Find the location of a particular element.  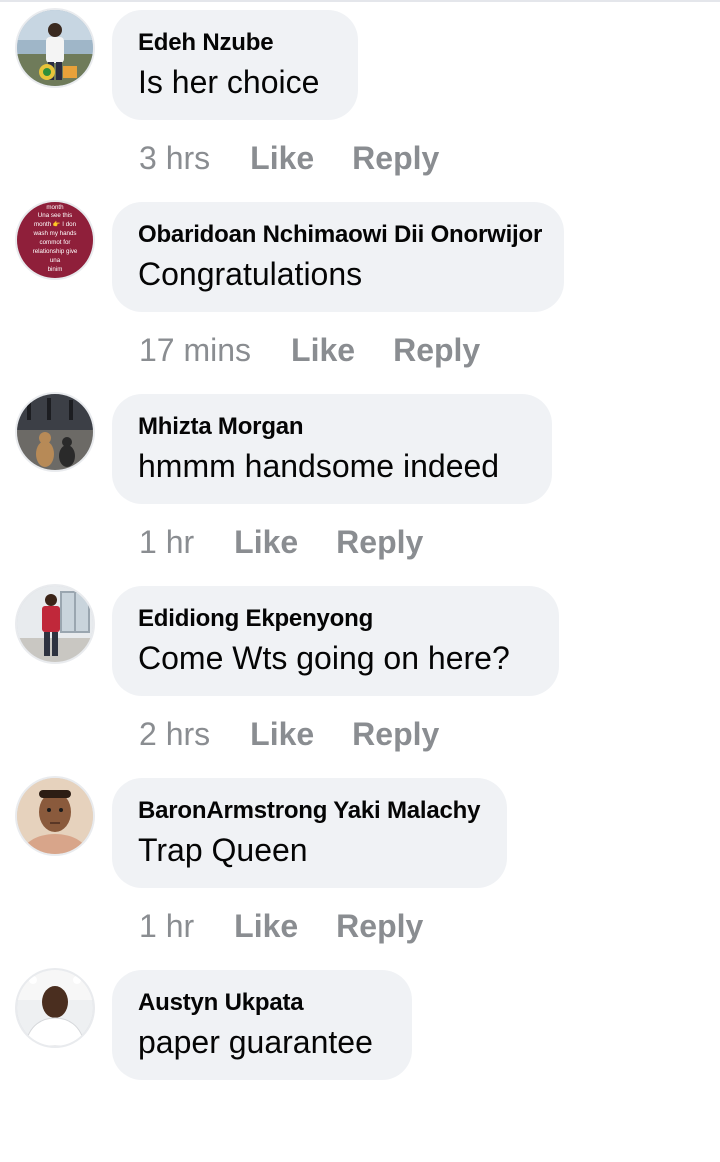

comment-timestamp: 17 mins is located at coordinates (195, 350).